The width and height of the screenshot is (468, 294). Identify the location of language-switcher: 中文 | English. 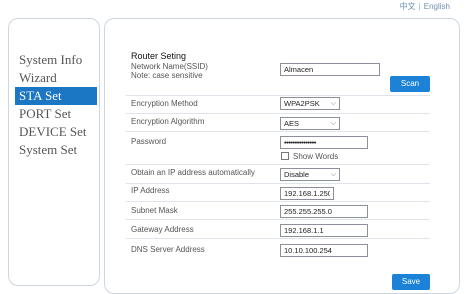
(425, 6).